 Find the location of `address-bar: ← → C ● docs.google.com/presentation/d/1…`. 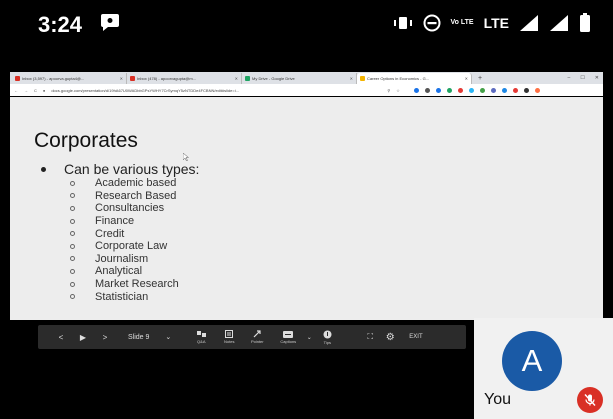

address-bar: ← → C ● docs.google.com/presentation/d/1… is located at coordinates (306, 90).